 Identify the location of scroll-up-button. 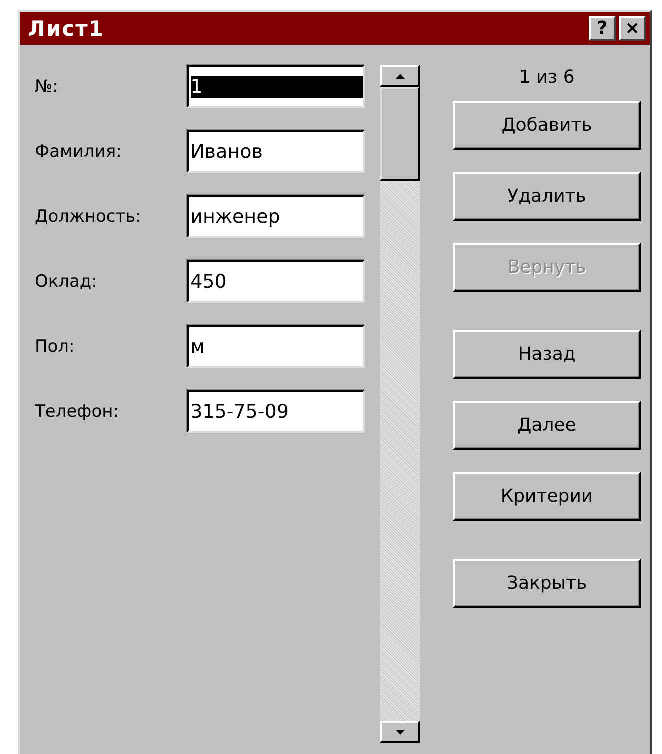
(400, 76).